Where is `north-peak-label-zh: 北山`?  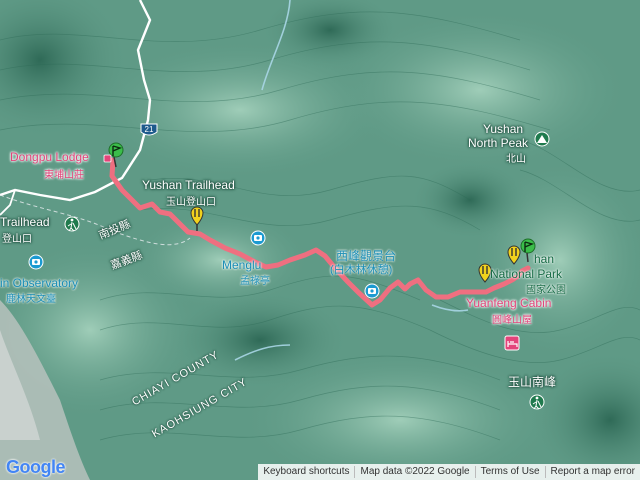
north-peak-label-zh: 北山 is located at coordinates (516, 159).